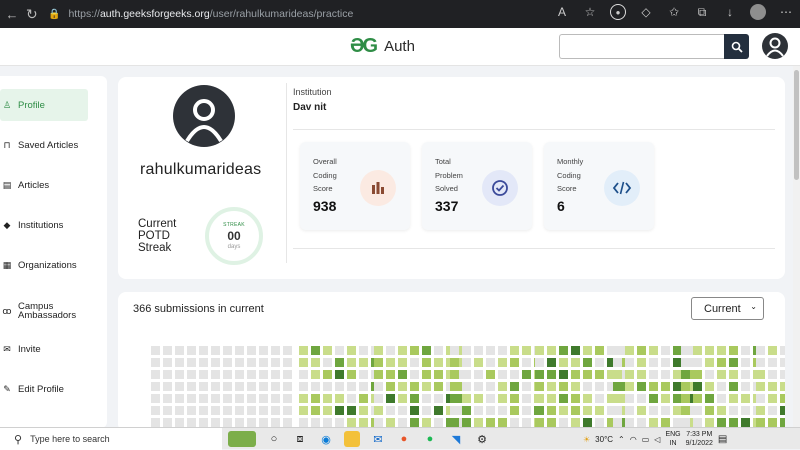 Image resolution: width=800 pixels, height=450 pixels. What do you see at coordinates (44, 225) in the screenshot?
I see `sidebar-item-institutions: ◆ Institutions` at bounding box center [44, 225].